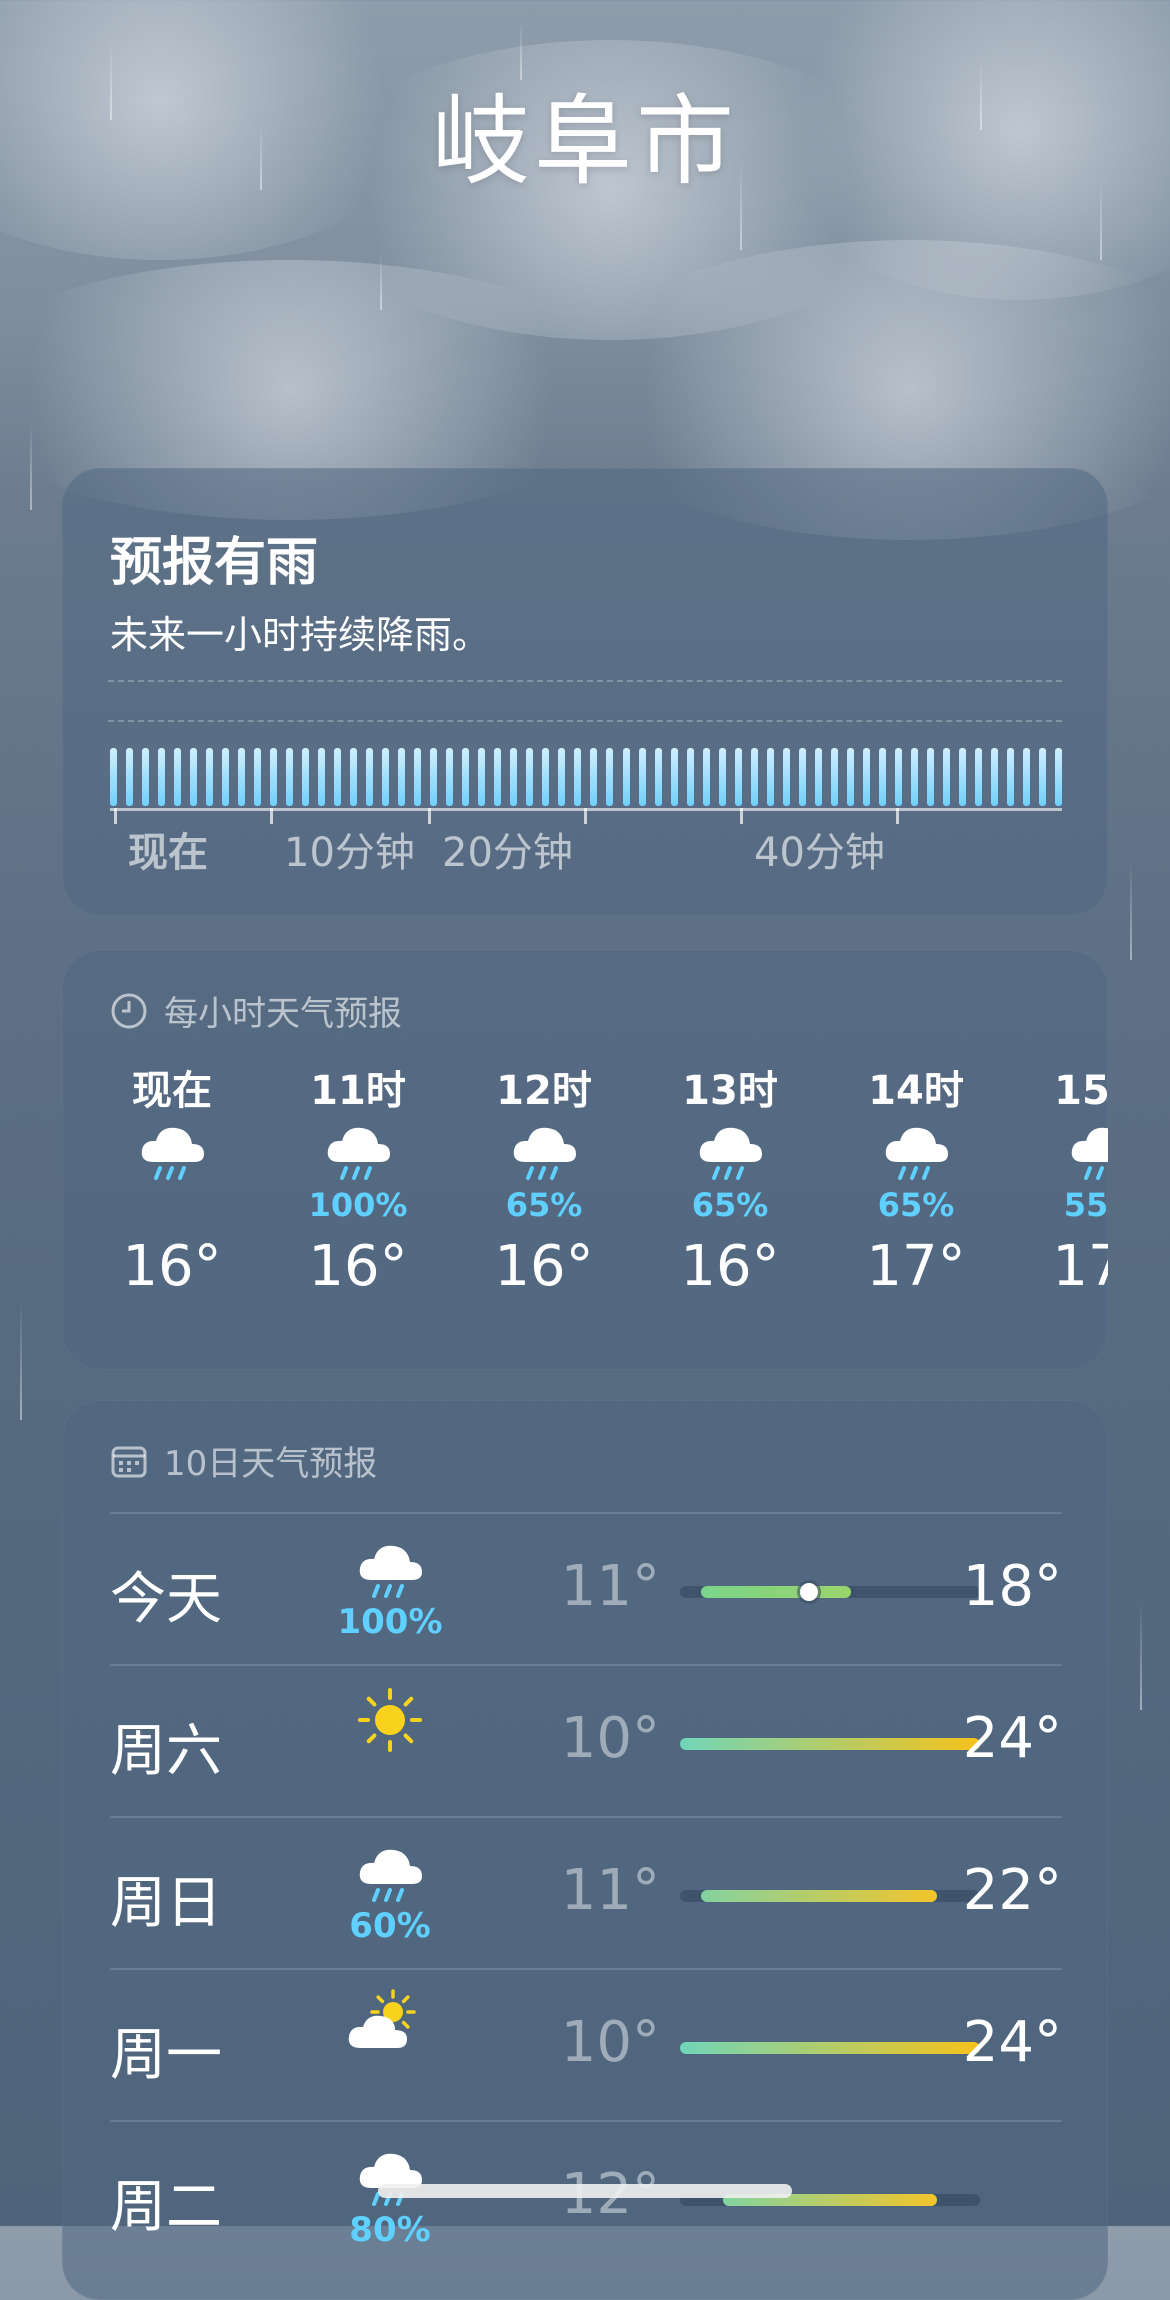 The width and height of the screenshot is (1170, 2300). I want to click on day-low-temp: 10°, so click(610, 1738).